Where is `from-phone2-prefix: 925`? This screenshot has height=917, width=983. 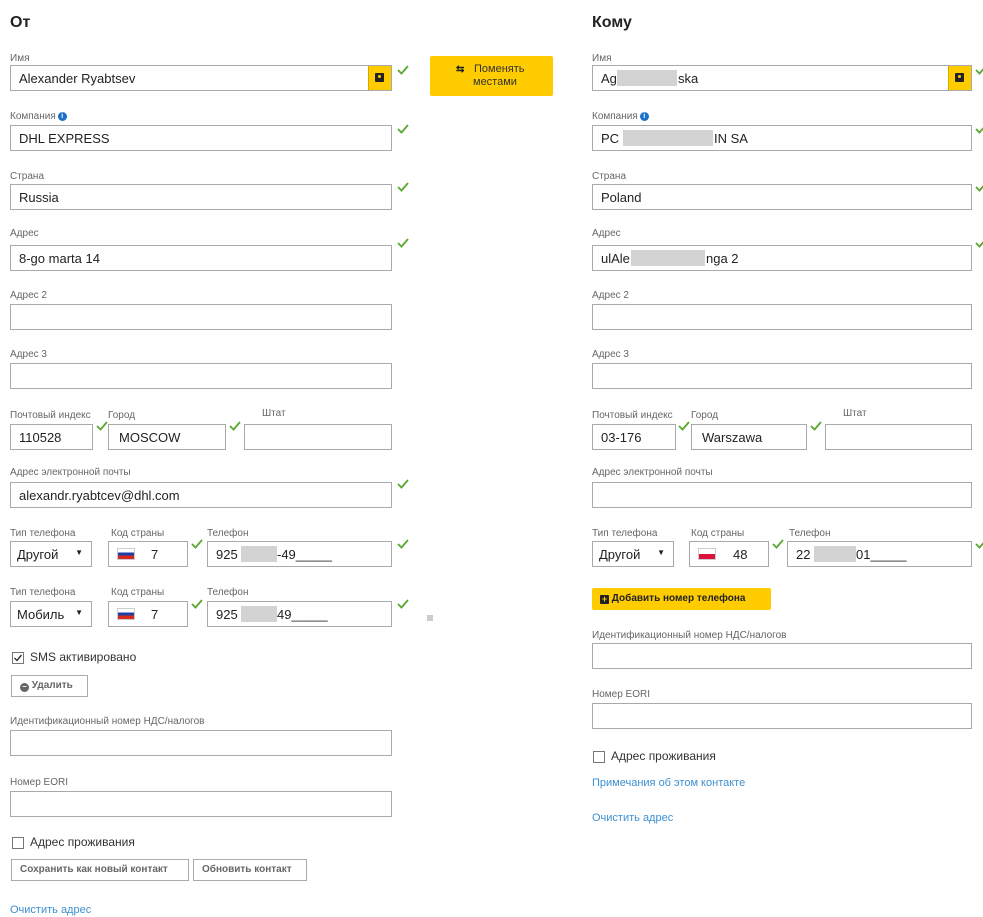
from-phone2-prefix: 925 is located at coordinates (227, 614).